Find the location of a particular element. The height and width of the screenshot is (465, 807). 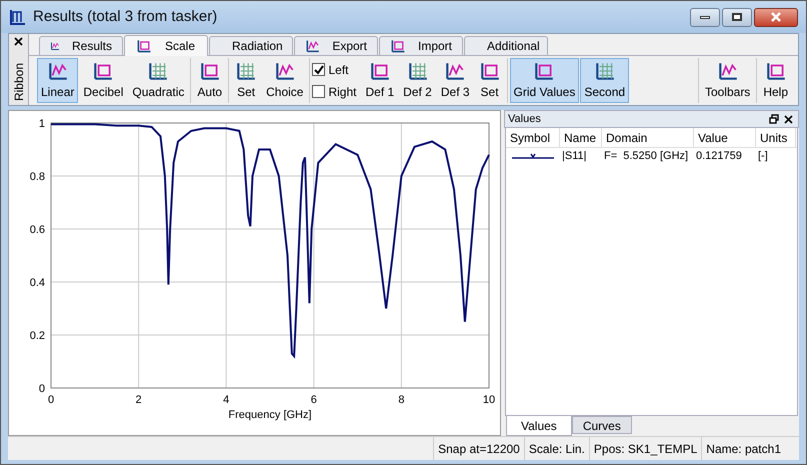

column-header: Domain is located at coordinates (648, 137).